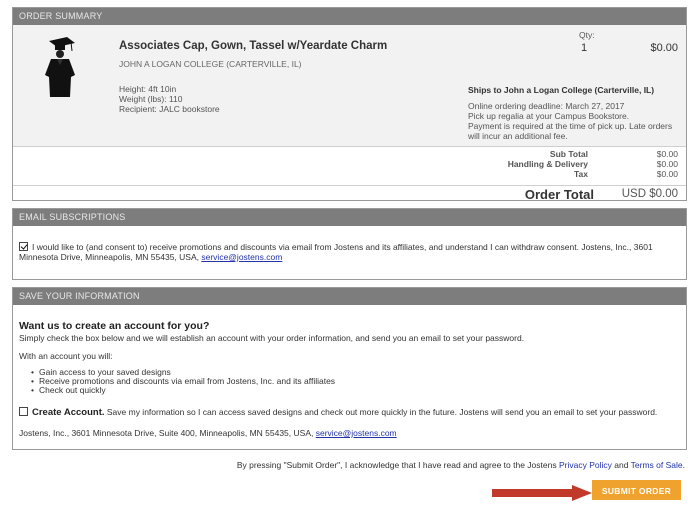  I want to click on handling-value: $0.00, so click(667, 164).